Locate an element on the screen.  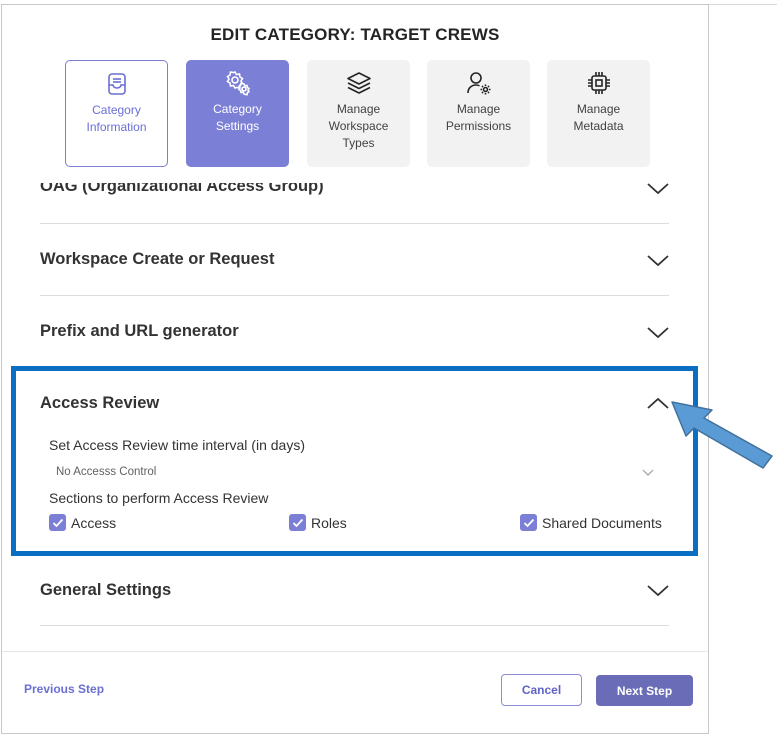
step-manage-workspace-types: Manage Workspace Types is located at coordinates (358, 113).